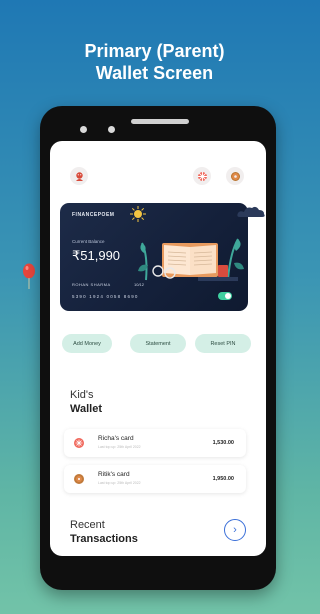 The height and width of the screenshot is (614, 320). I want to click on sensor-dot, so click(111, 129).